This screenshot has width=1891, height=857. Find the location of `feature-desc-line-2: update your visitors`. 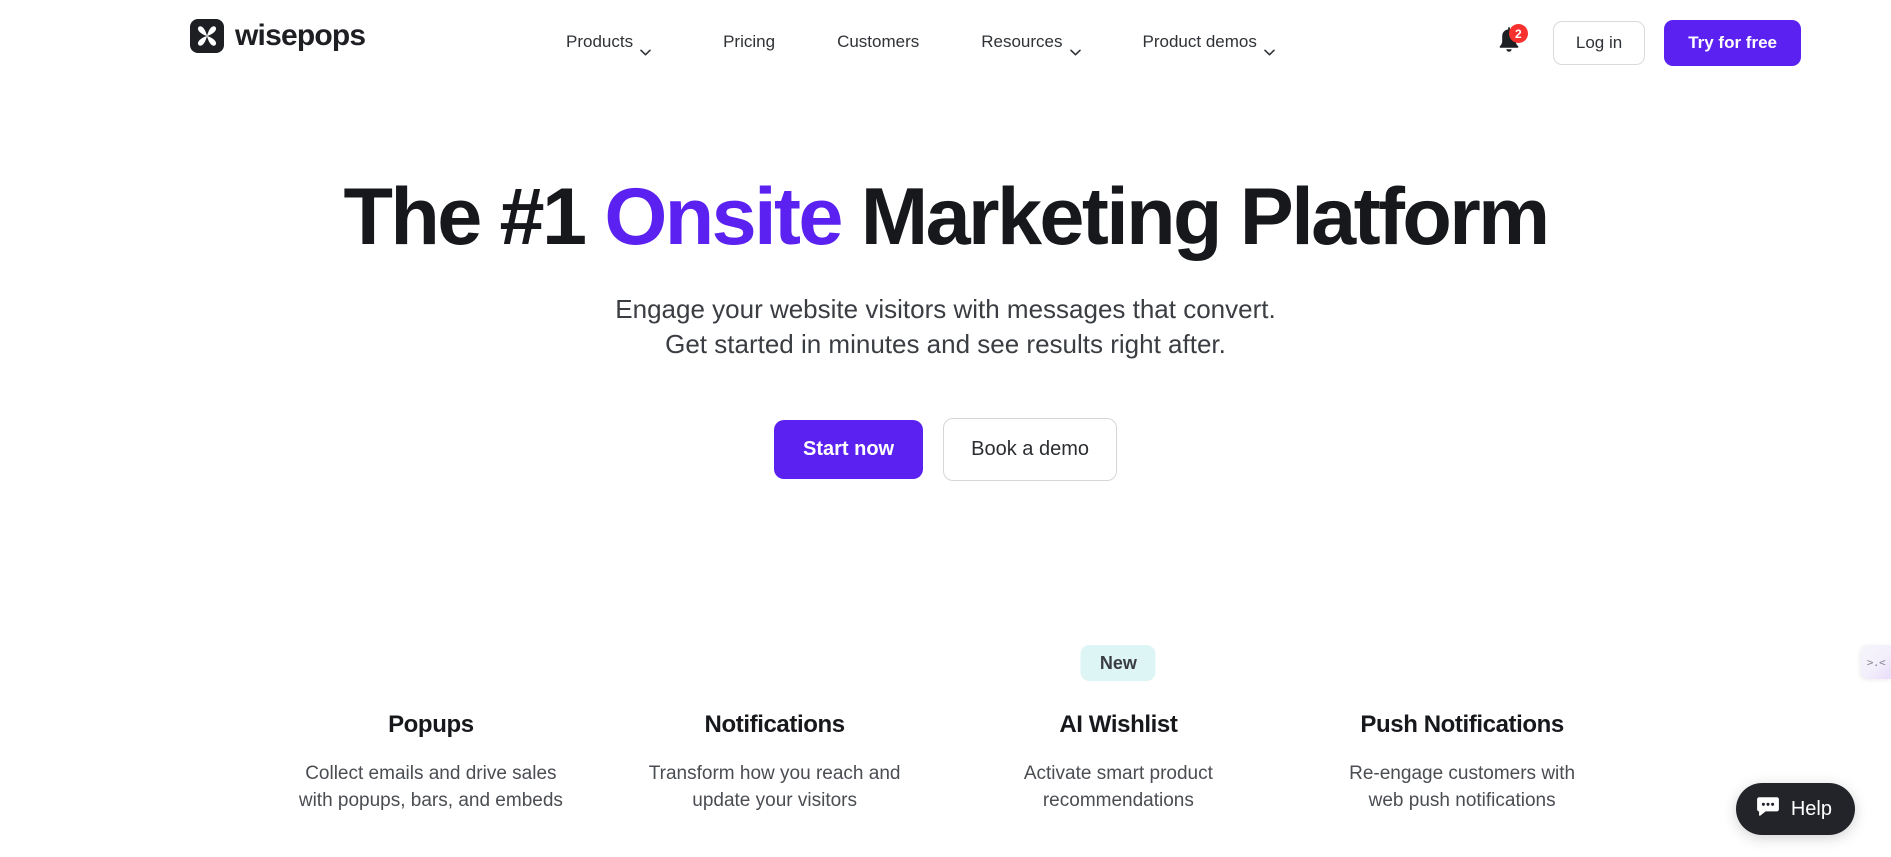

feature-desc-line-2: update your visitors is located at coordinates (774, 800).